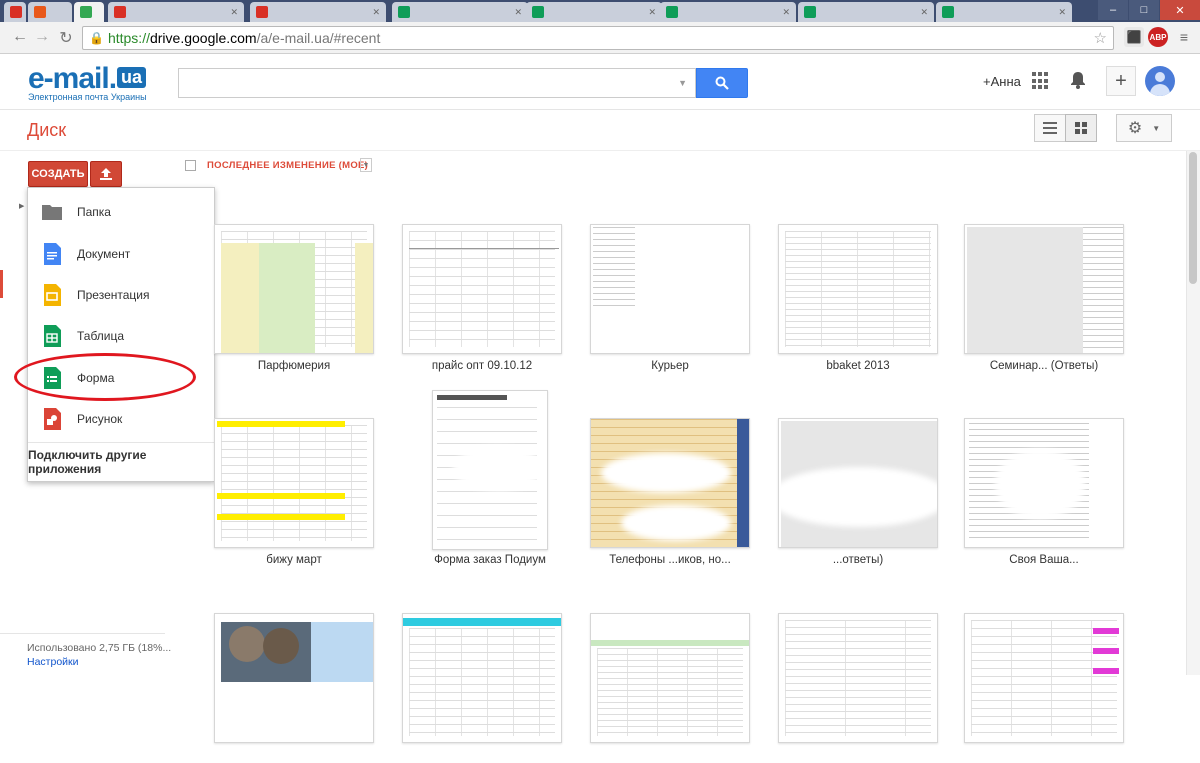 This screenshot has height=763, width=1200. Describe the element at coordinates (89, 12) in the screenshot. I see `browser-tab-active` at that location.